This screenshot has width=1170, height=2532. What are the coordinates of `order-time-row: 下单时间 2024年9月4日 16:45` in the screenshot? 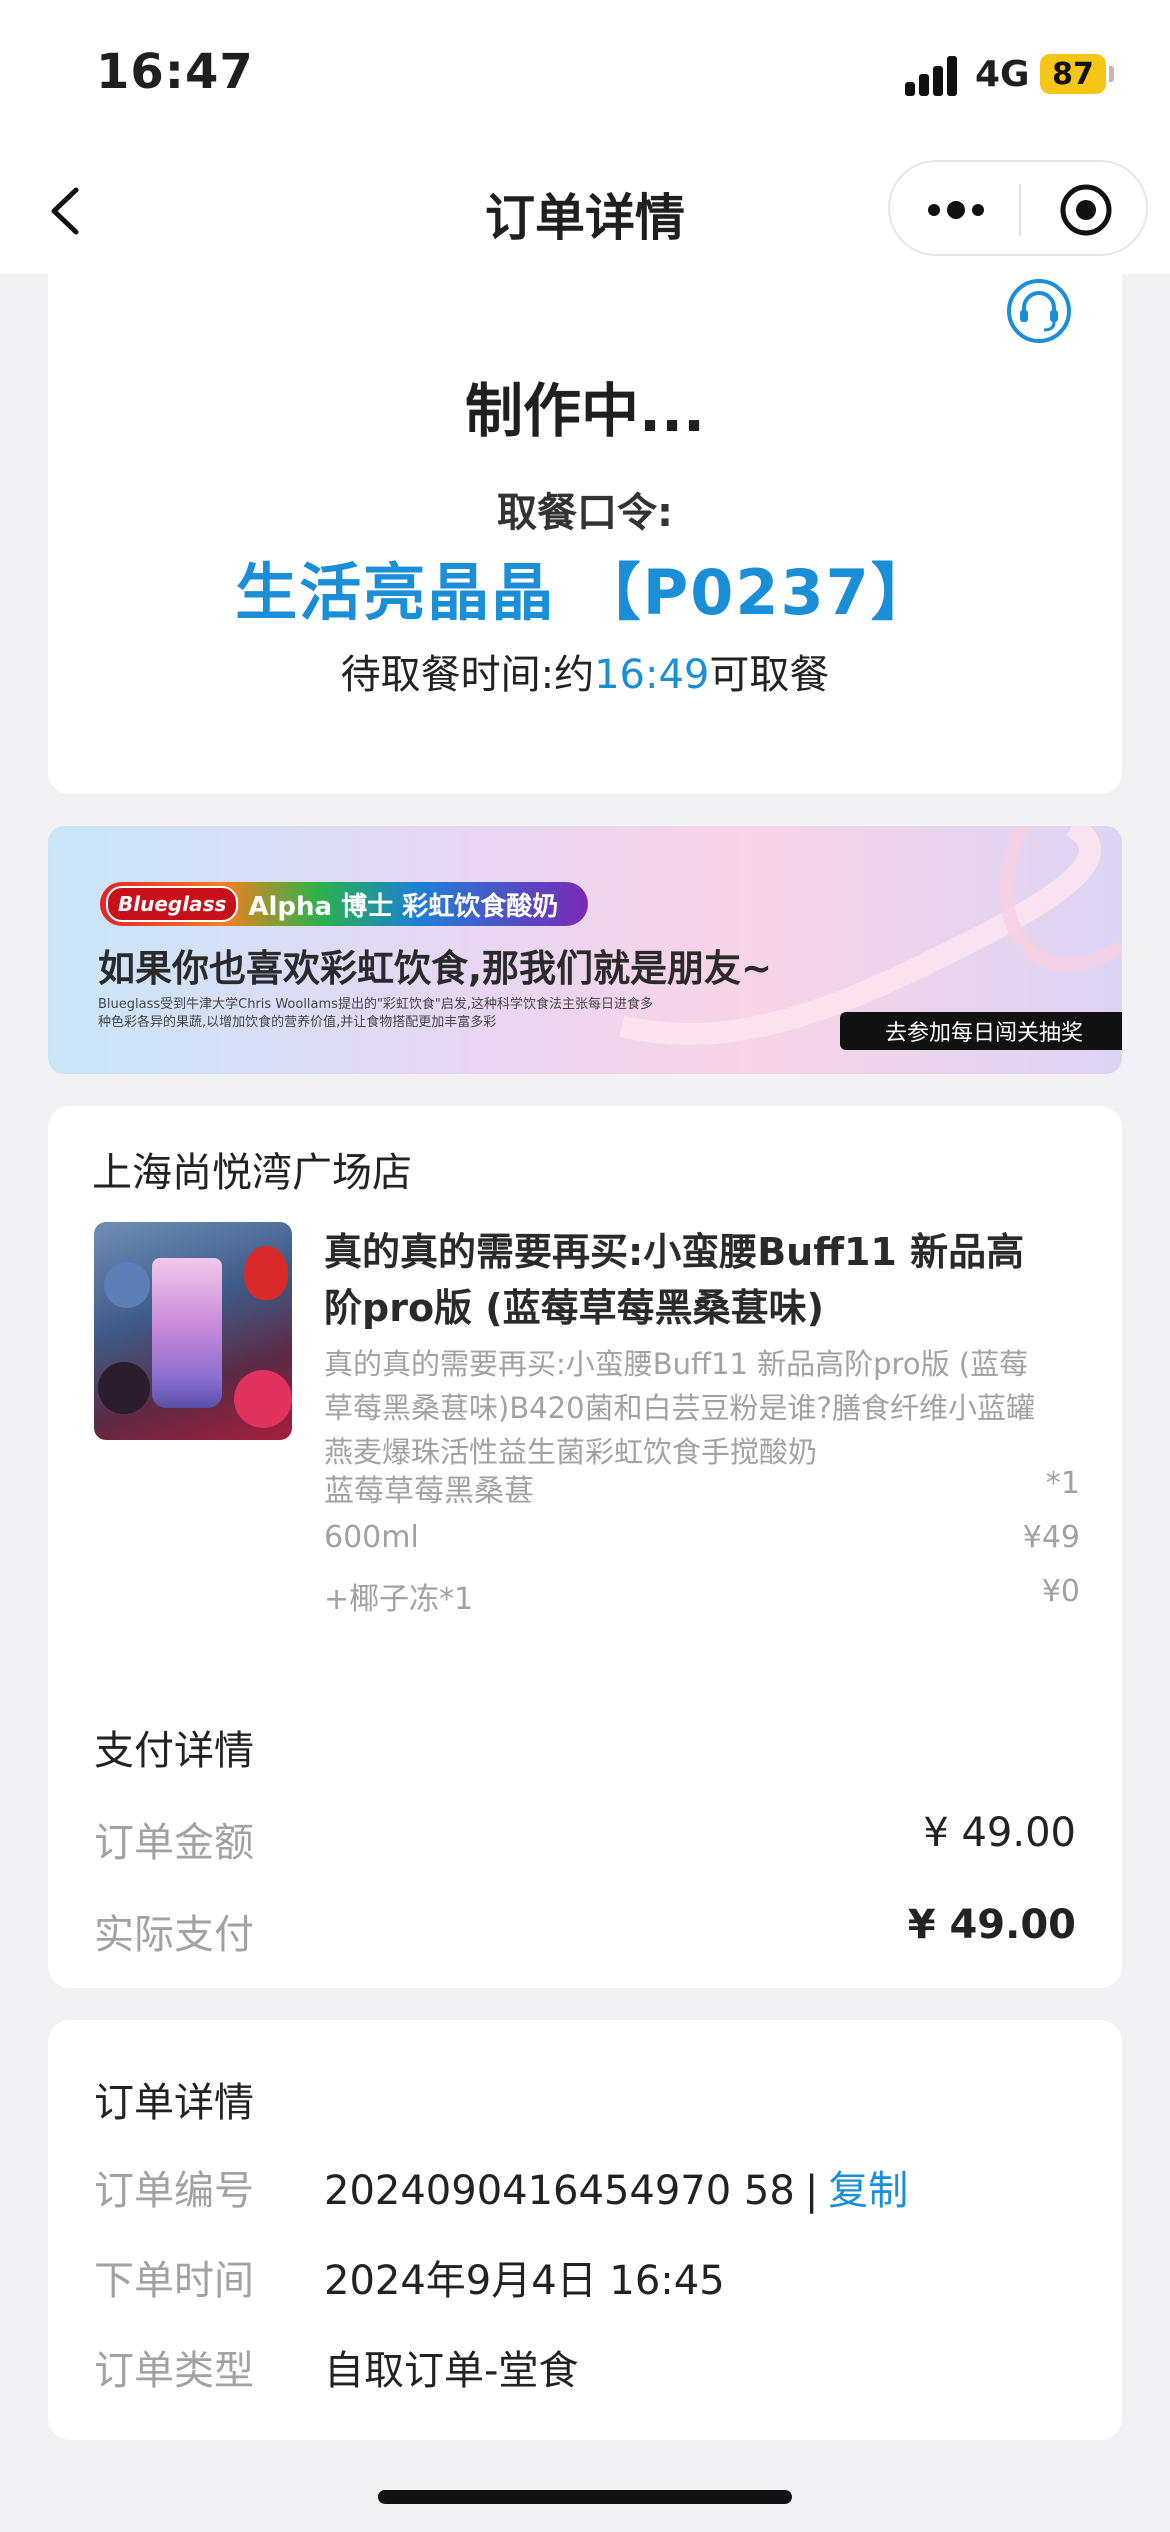 It's located at (585, 2277).